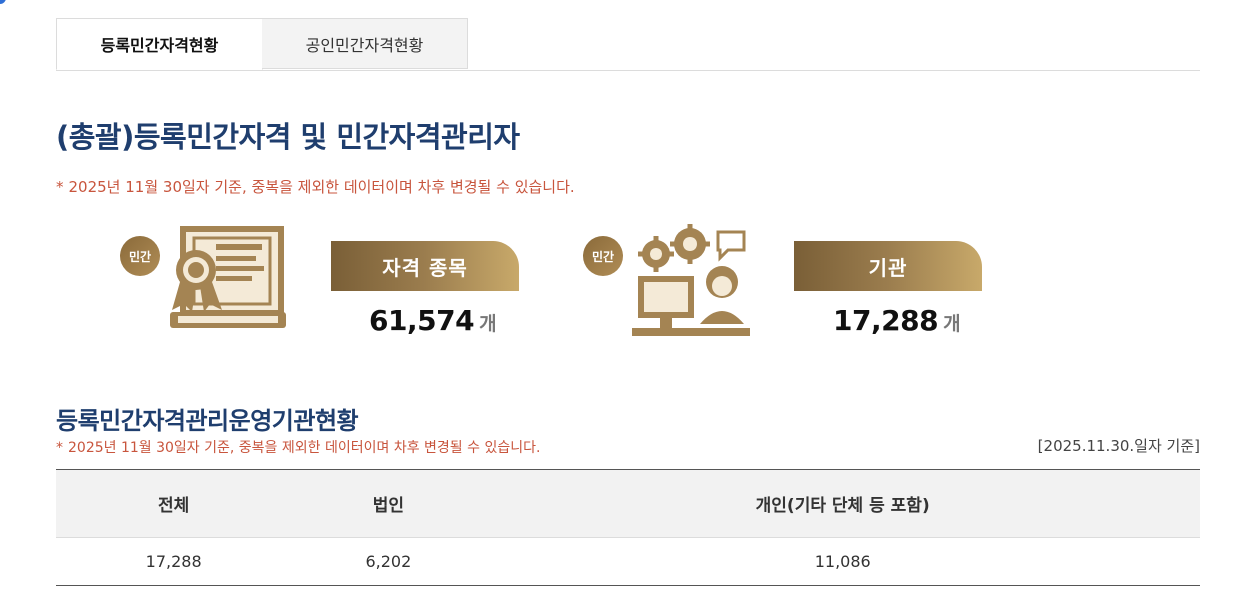 The width and height of the screenshot is (1235, 612). I want to click on stat-value-orgs: 17,288 개, so click(897, 320).